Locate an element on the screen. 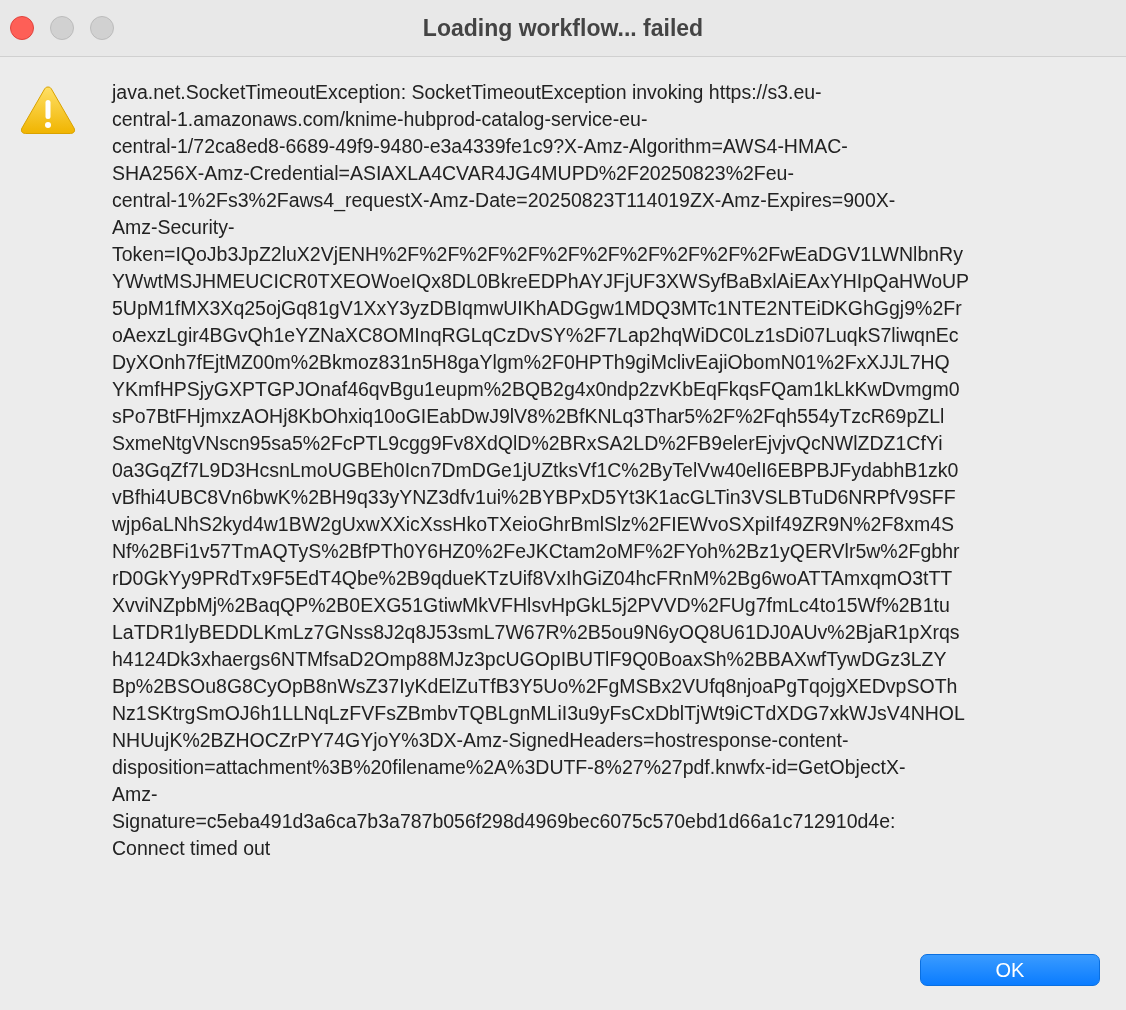  zoom-button is located at coordinates (102, 28).